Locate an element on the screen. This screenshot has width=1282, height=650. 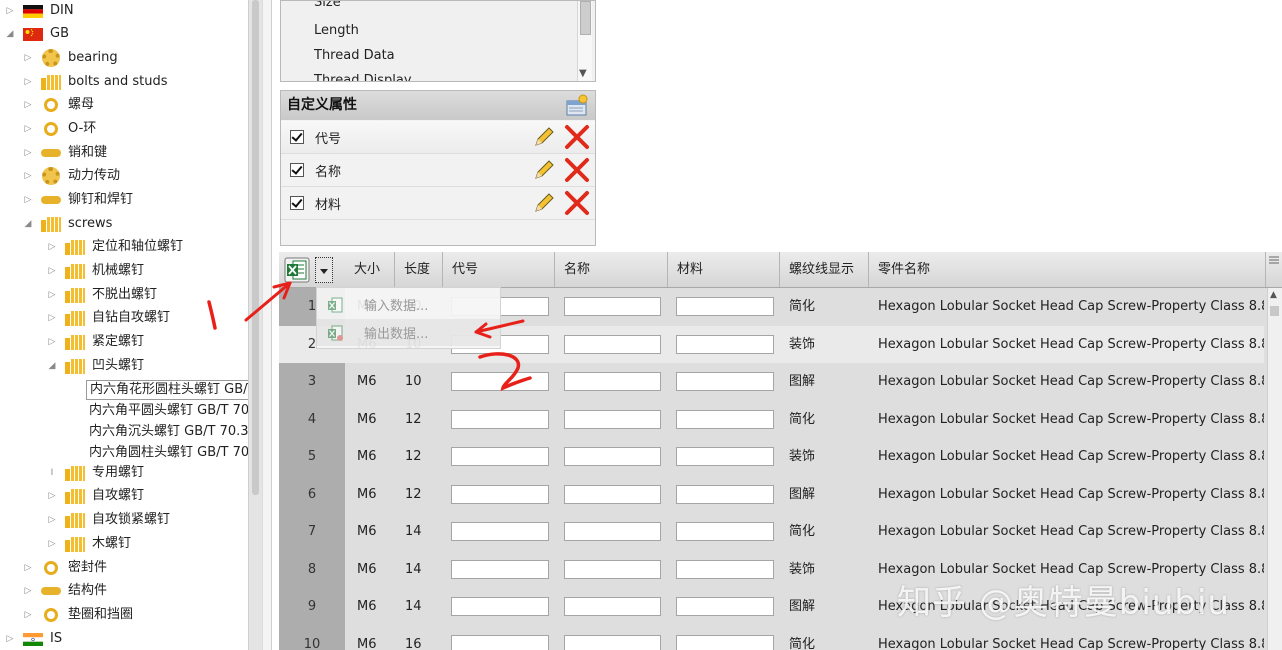
scroll-down-icon: ▼ is located at coordinates (583, 73).